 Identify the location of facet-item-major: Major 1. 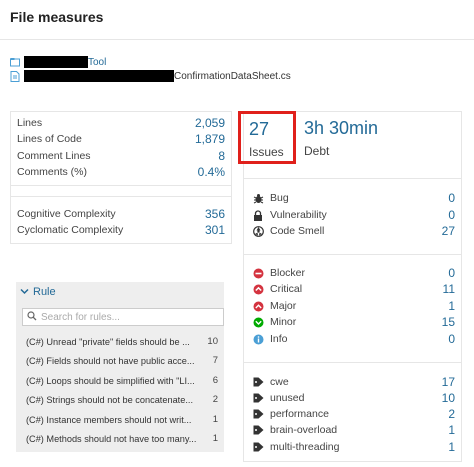
(353, 306).